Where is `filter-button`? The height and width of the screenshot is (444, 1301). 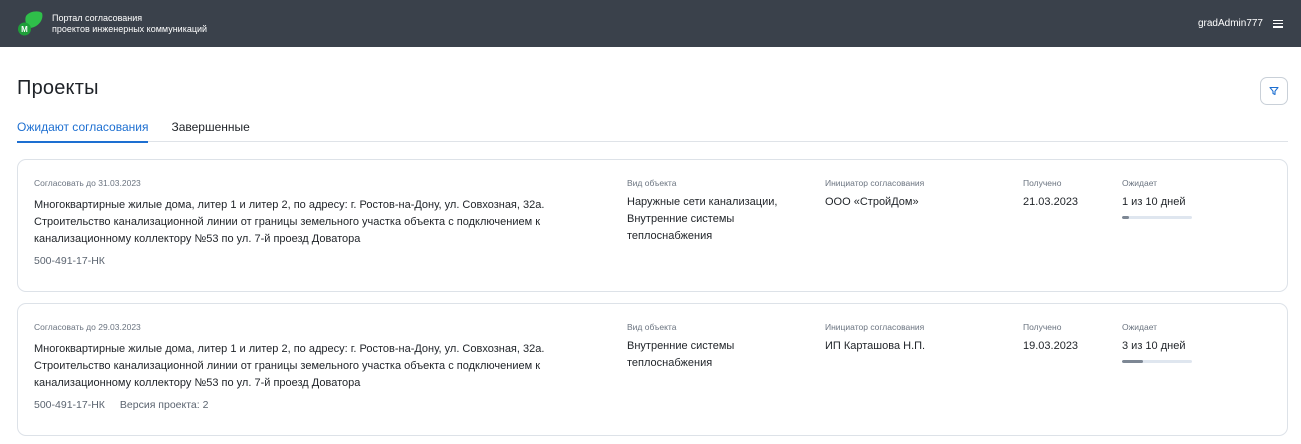
filter-button is located at coordinates (1274, 91).